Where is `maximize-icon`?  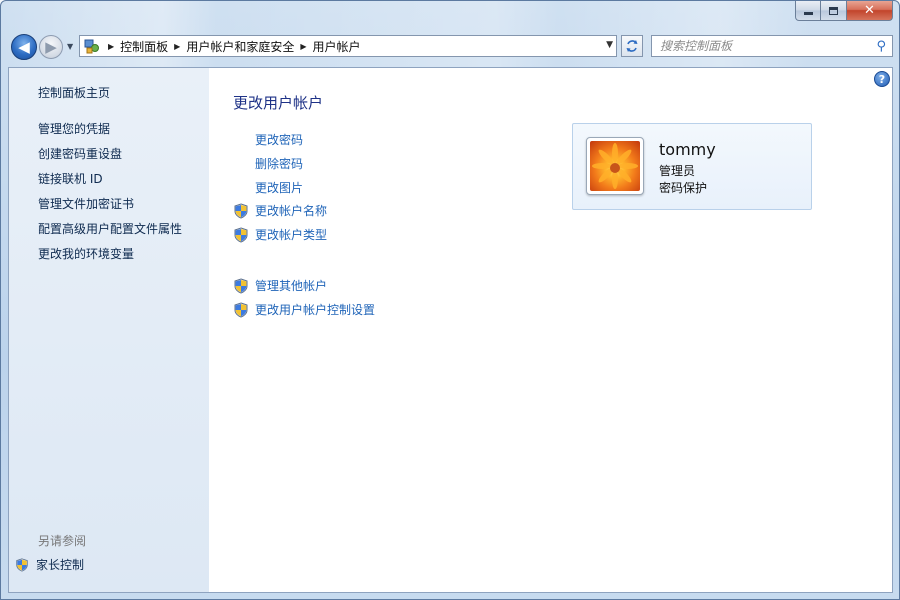
maximize-icon is located at coordinates (833, 10).